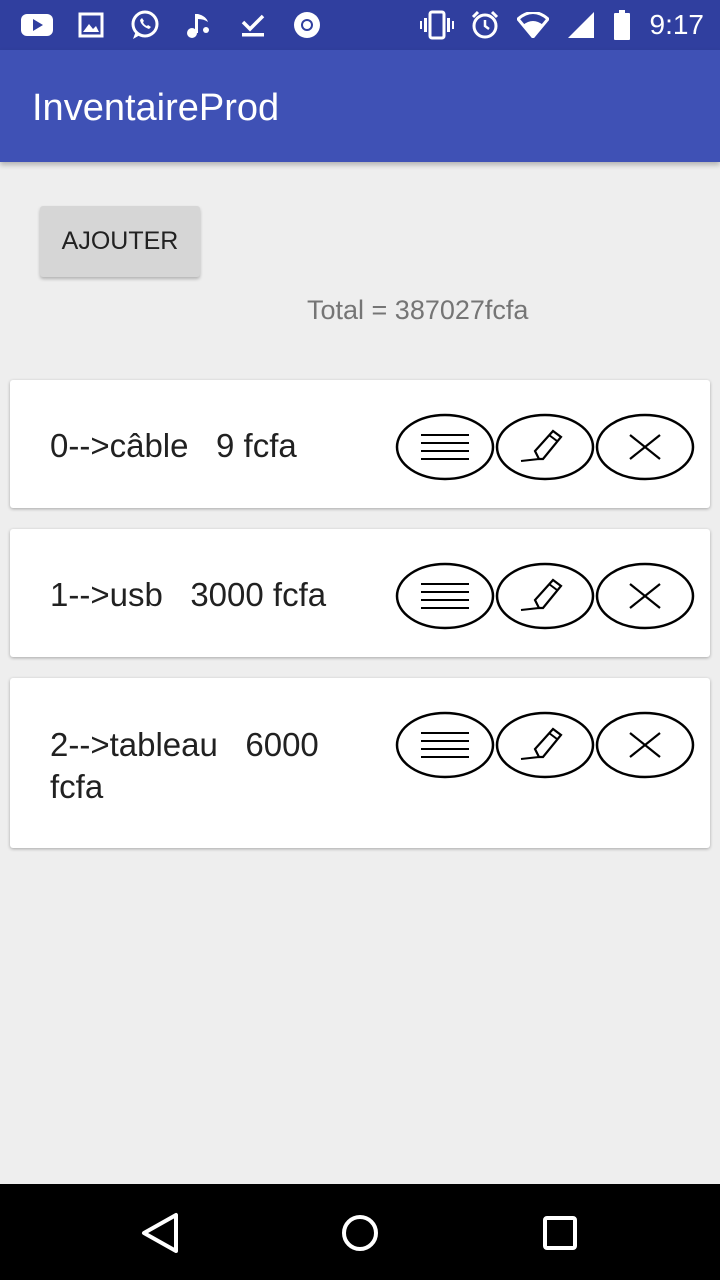 Image resolution: width=720 pixels, height=1280 pixels. What do you see at coordinates (37, 25) in the screenshot?
I see `youtube-icon` at bounding box center [37, 25].